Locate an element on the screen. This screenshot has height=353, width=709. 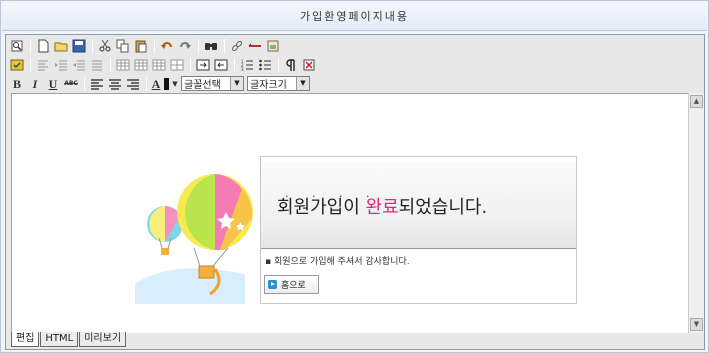
editor-mode-tabs: 편집 HTML 미리보기 is located at coordinates (69, 340).